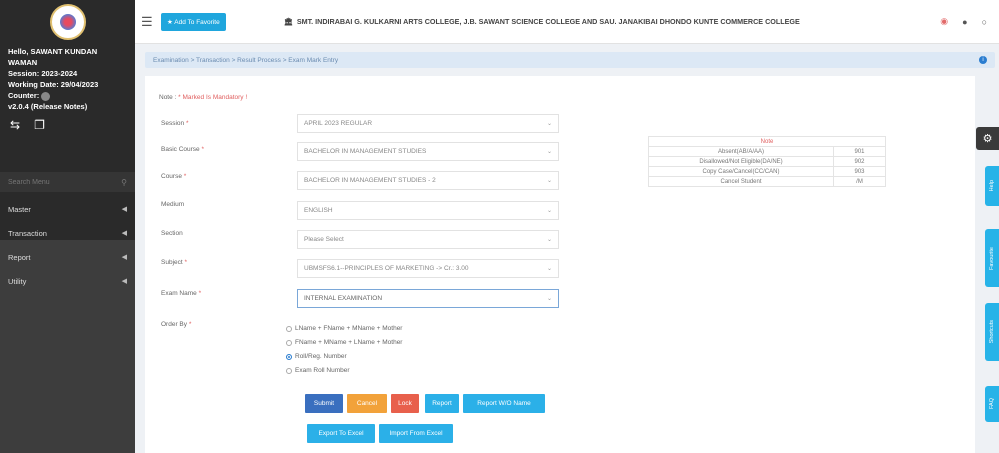  I want to click on faq-tab-label: FAQ, so click(992, 404).